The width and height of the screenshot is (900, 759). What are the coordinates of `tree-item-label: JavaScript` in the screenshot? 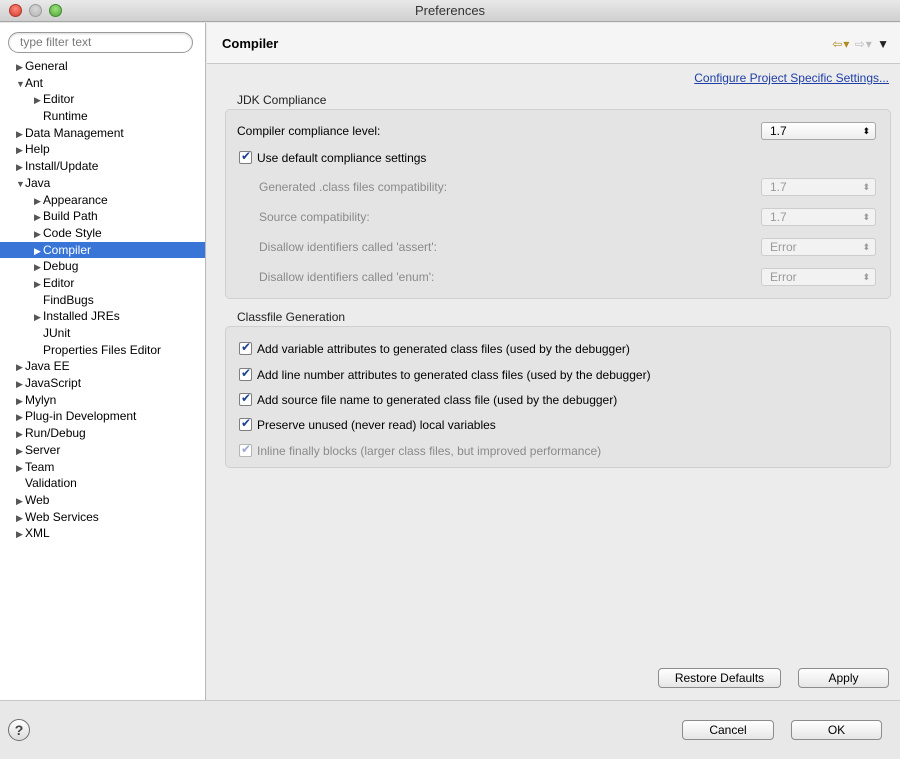 It's located at (53, 383).